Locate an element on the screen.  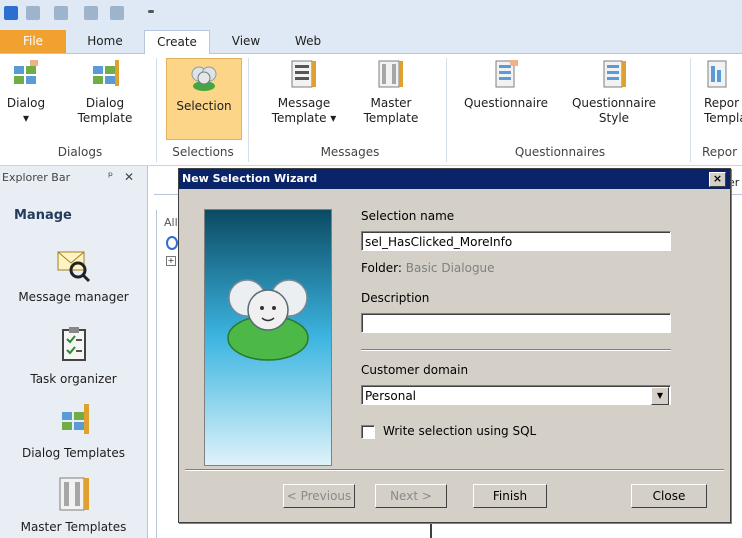
next-button: Next > is located at coordinates (411, 496).